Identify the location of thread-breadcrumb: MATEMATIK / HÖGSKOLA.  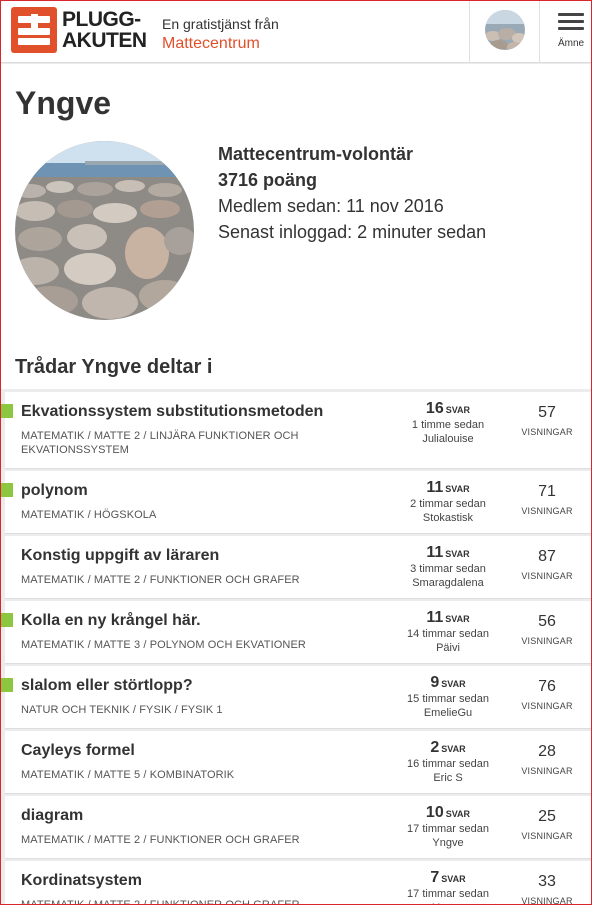
(171, 515).